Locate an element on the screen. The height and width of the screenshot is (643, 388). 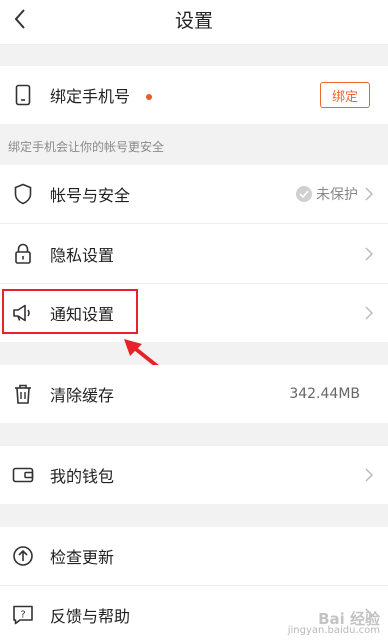
header-bar: 设置 is located at coordinates (194, 22).